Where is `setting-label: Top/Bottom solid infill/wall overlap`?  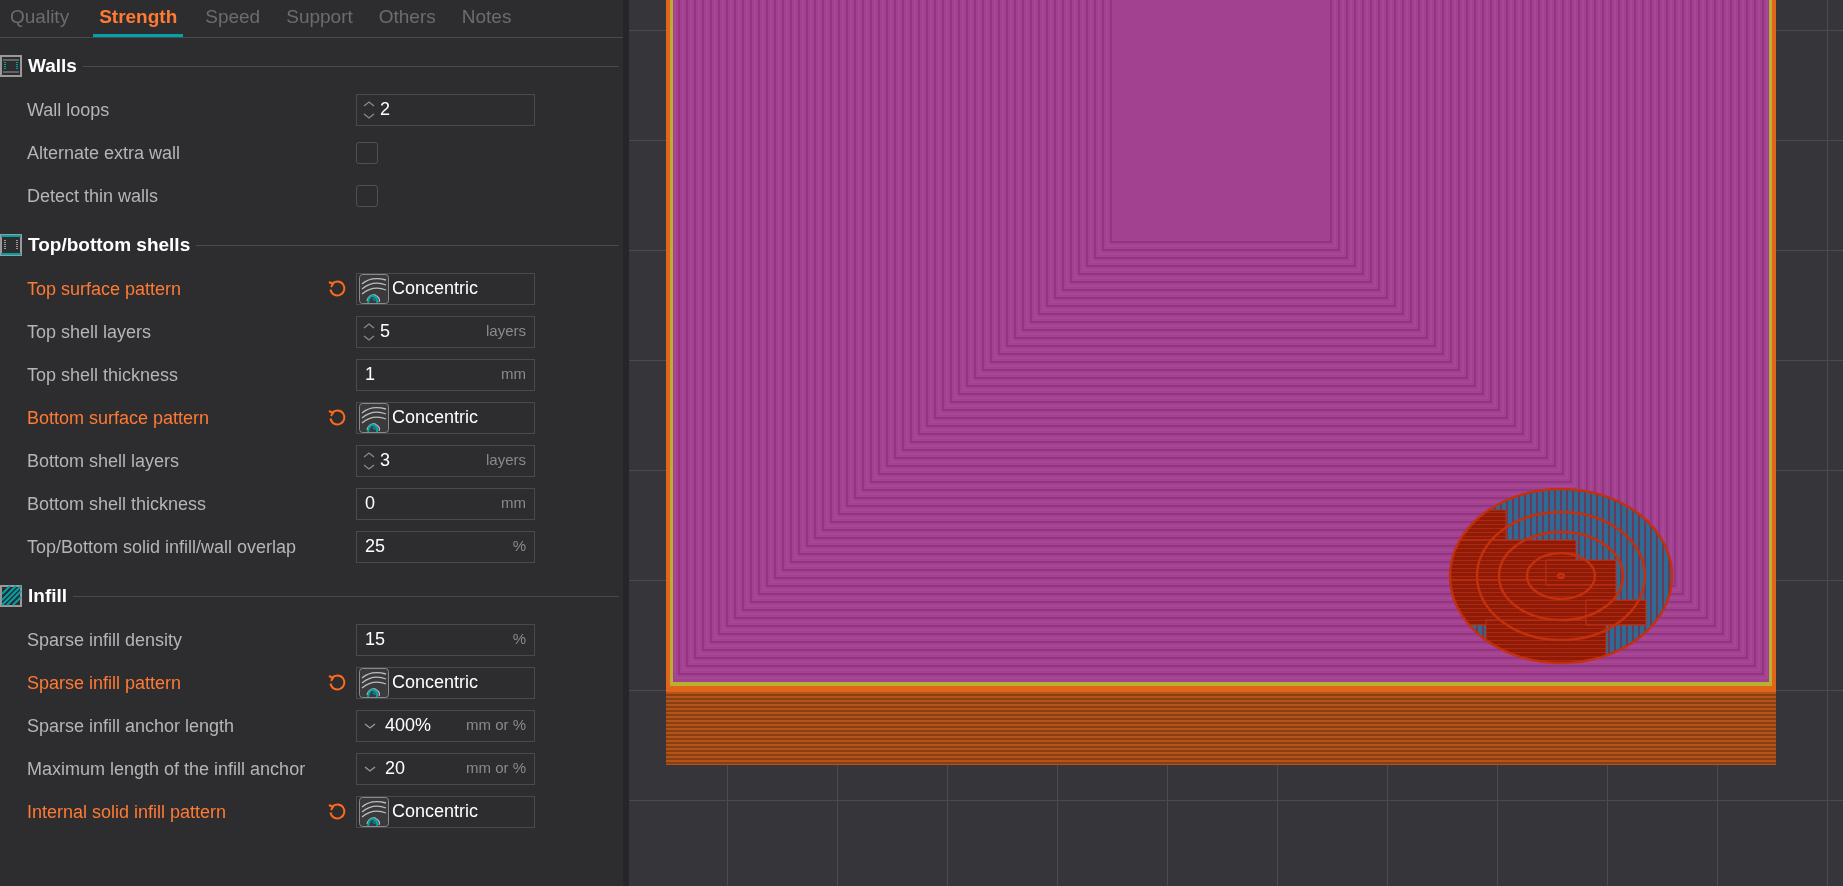 setting-label: Top/Bottom solid infill/wall overlap is located at coordinates (162, 547).